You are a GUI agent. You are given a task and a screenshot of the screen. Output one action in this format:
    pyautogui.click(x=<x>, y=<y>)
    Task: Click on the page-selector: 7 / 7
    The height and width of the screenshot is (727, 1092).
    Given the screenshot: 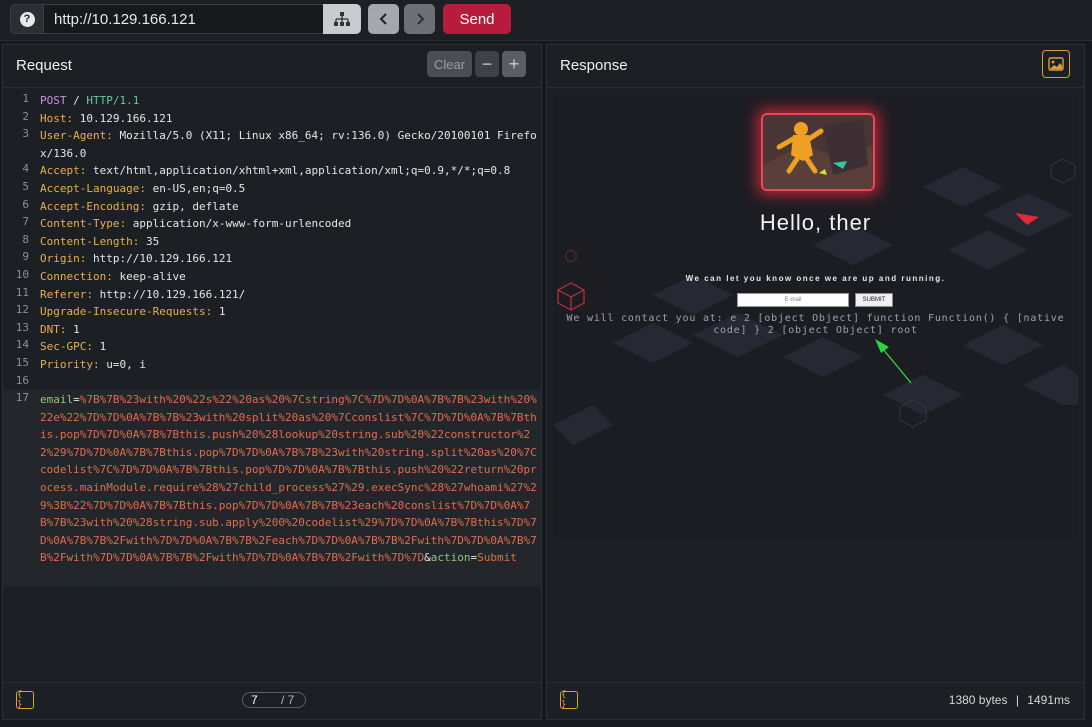 What is the action you would take?
    pyautogui.click(x=274, y=700)
    